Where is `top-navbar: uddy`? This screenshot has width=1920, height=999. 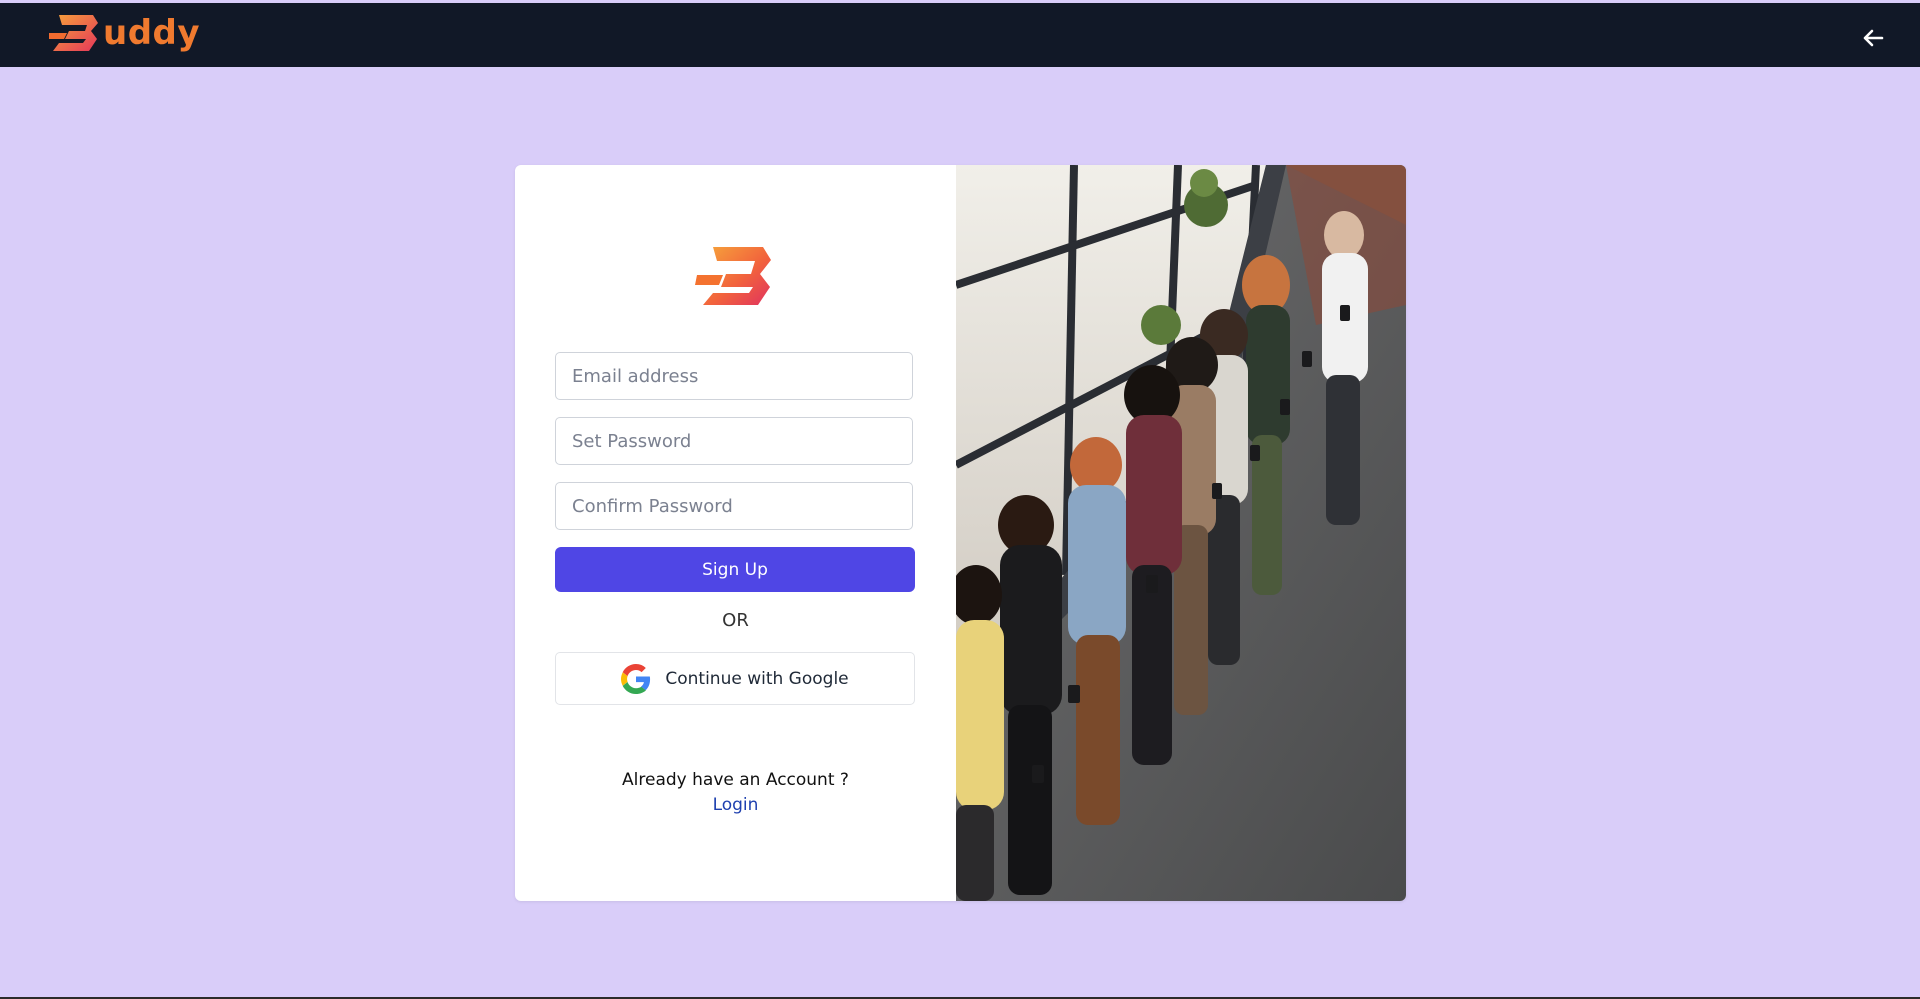 top-navbar: uddy is located at coordinates (960, 35).